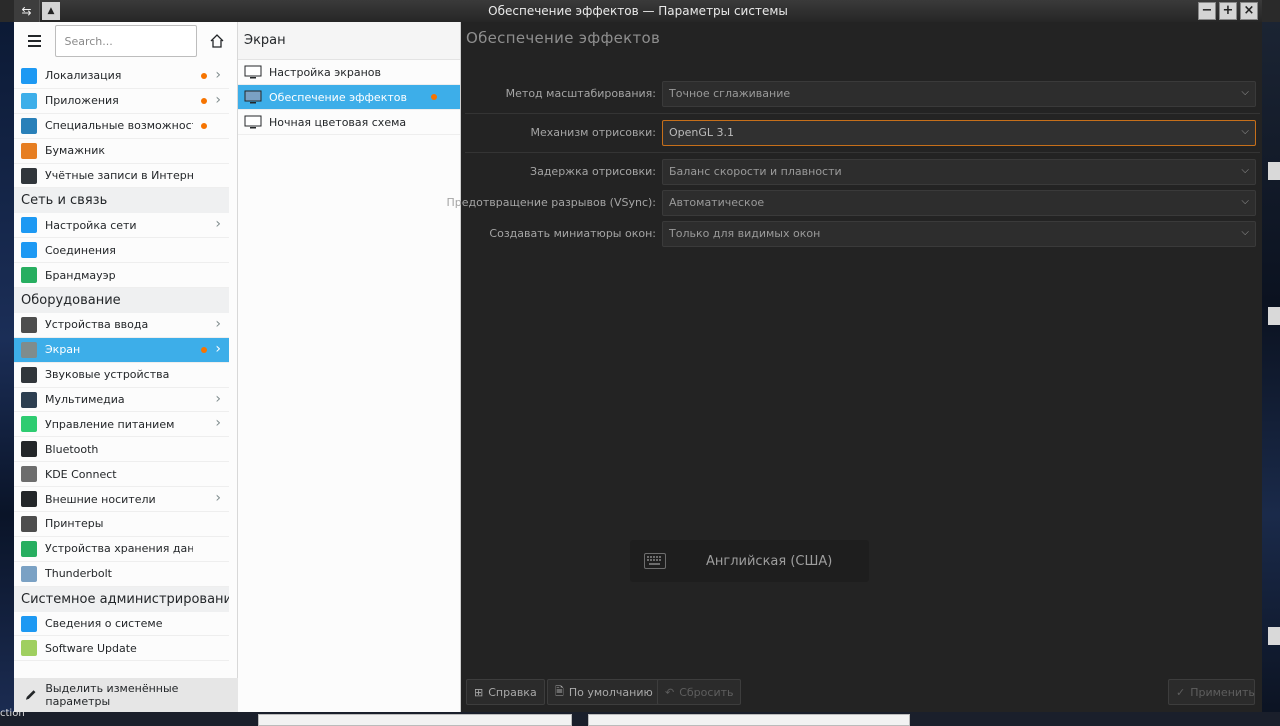  I want to click on desktop-bottom-strip, so click(640, 719).